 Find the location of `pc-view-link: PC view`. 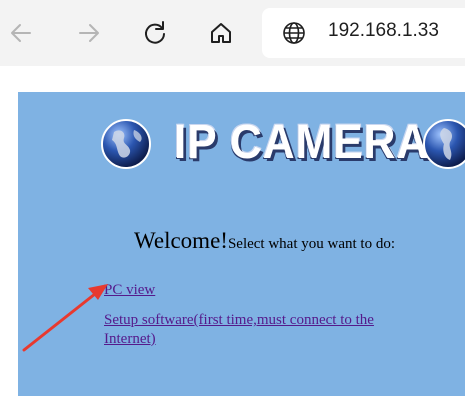

pc-view-link: PC view is located at coordinates (129, 290).